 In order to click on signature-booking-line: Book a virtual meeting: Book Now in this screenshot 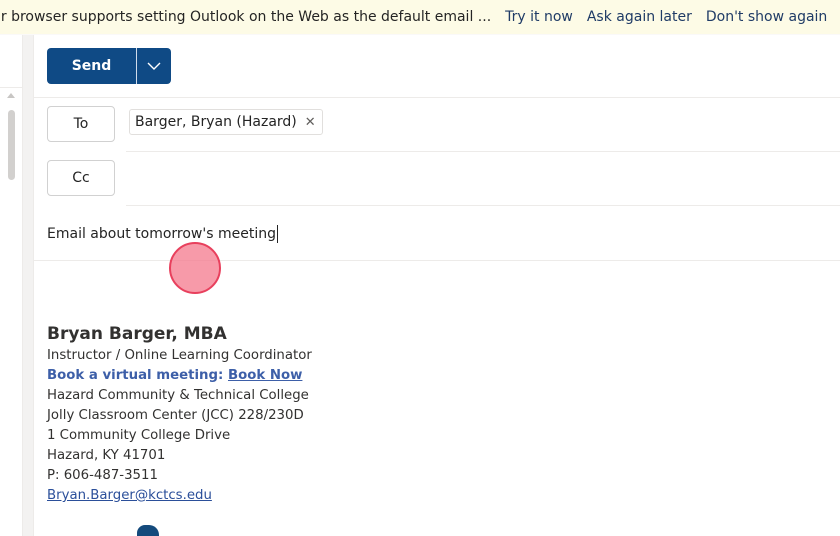, I will do `click(437, 376)`.